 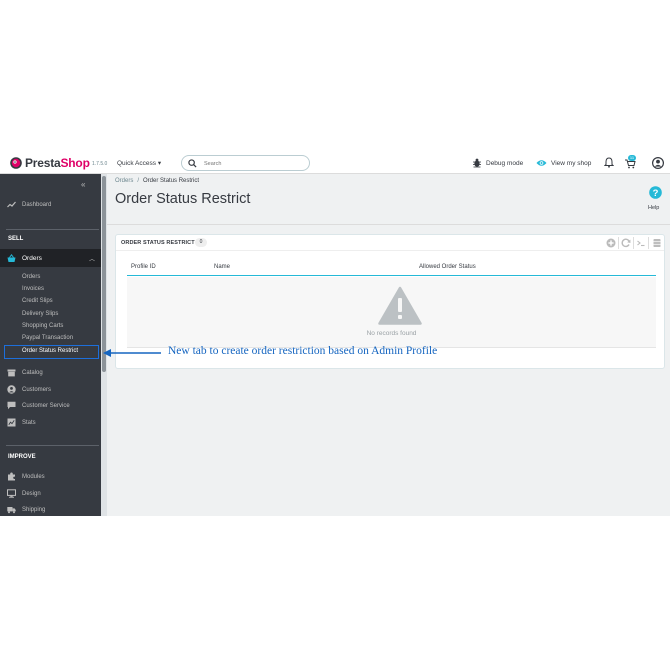 I want to click on sidebar-item-dashboard: Dashboard, so click(x=36, y=205).